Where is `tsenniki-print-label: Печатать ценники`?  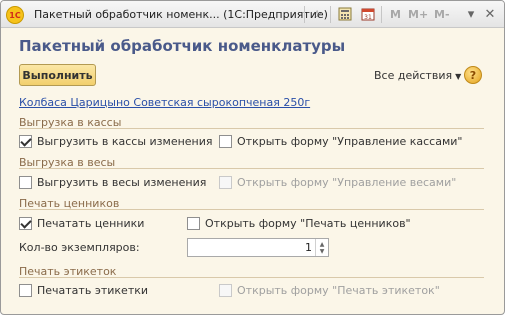 tsenniki-print-label: Печатать ценники is located at coordinates (91, 223).